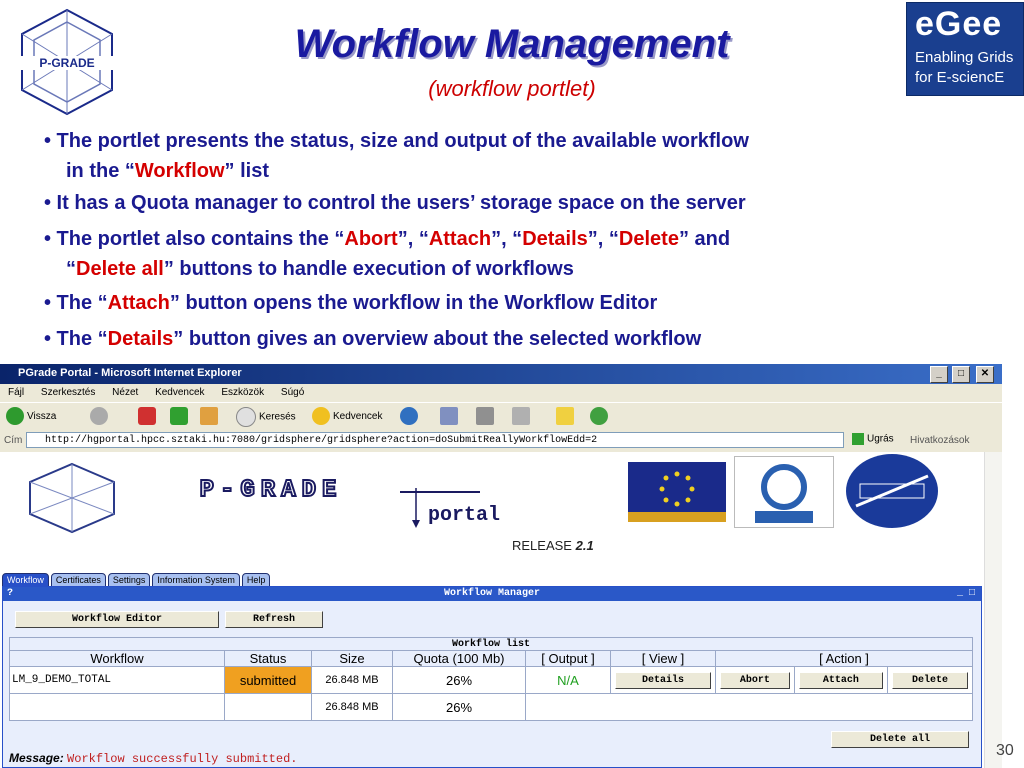 The width and height of the screenshot is (1024, 768). Describe the element at coordinates (117, 707) in the screenshot. I see `workflow-name-cell` at that location.